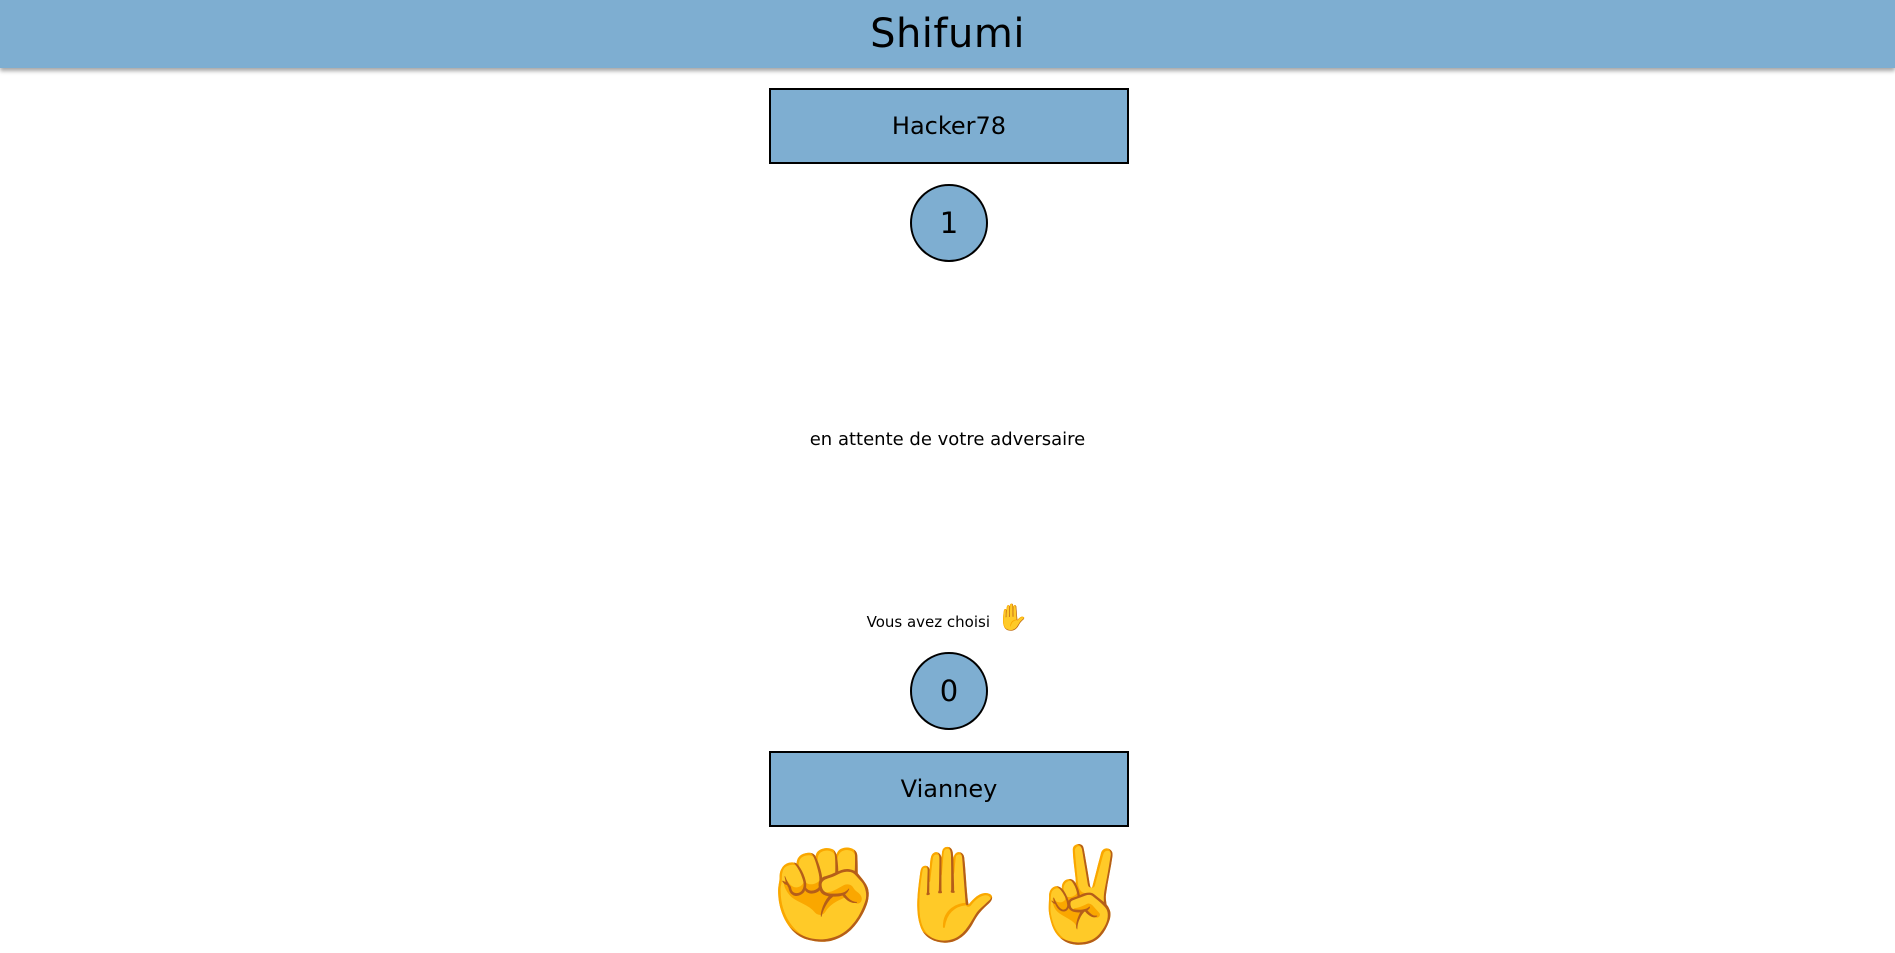 The image size is (1895, 953). I want to click on opponent-name-box: Hacker78, so click(949, 126).